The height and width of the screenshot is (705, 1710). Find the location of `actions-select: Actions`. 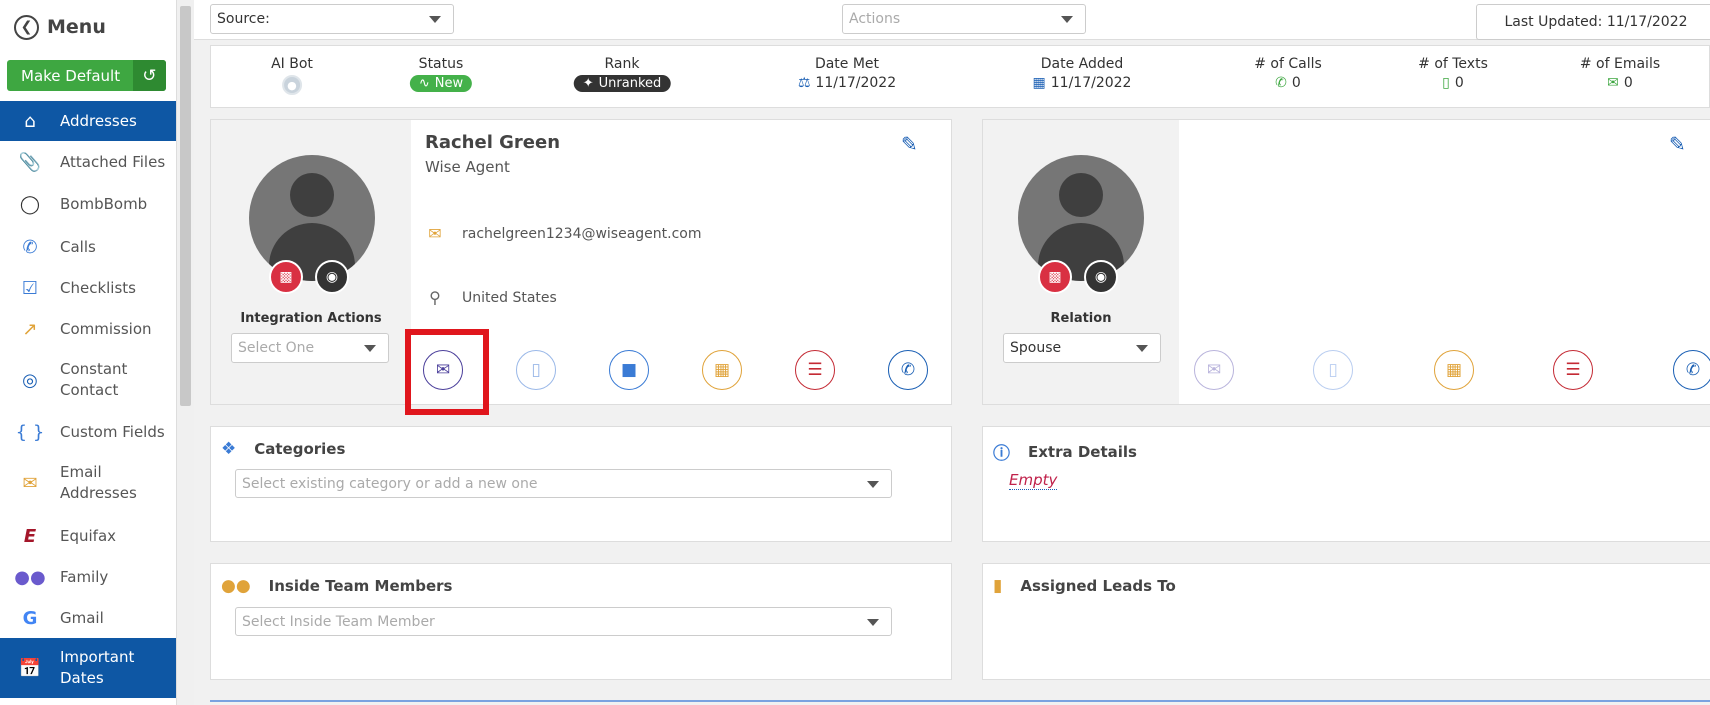

actions-select: Actions is located at coordinates (964, 19).